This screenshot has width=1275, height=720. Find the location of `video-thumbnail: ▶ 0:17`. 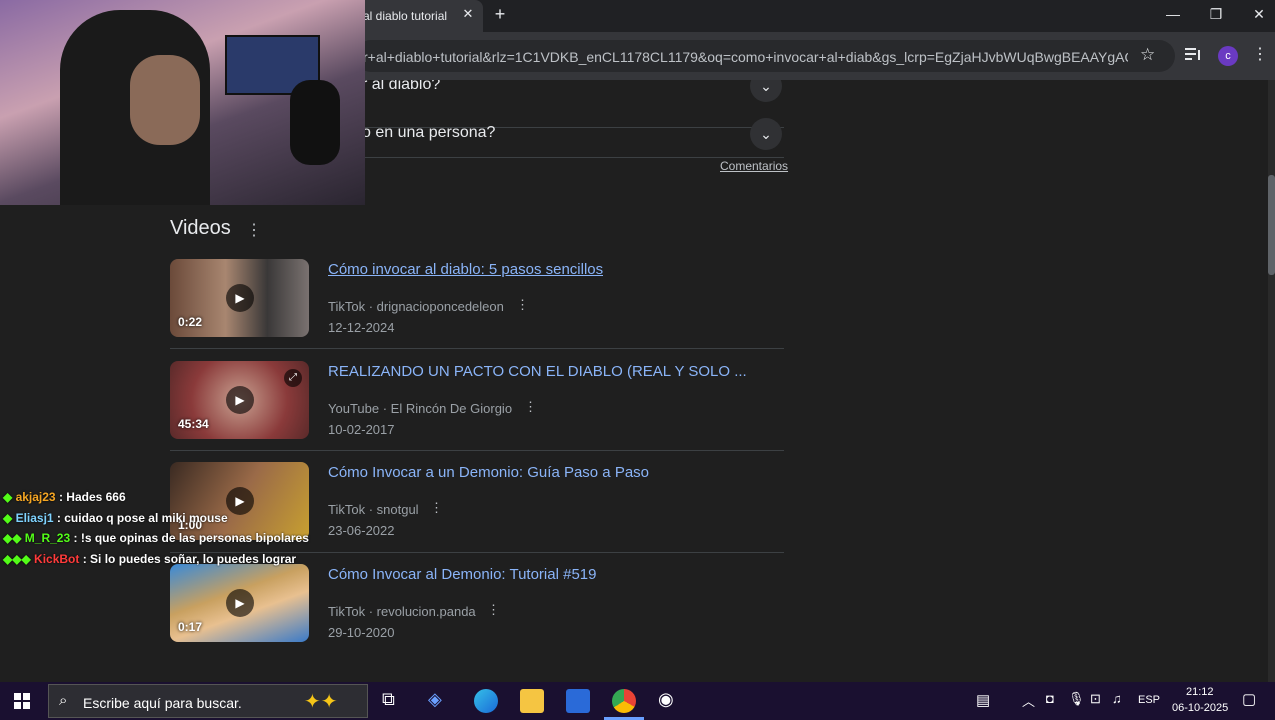

video-thumbnail: ▶ 0:17 is located at coordinates (239, 603).